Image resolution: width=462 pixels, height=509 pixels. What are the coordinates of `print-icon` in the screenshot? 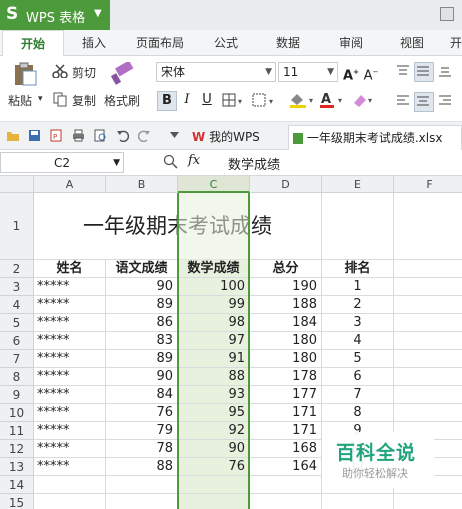 It's located at (78, 135).